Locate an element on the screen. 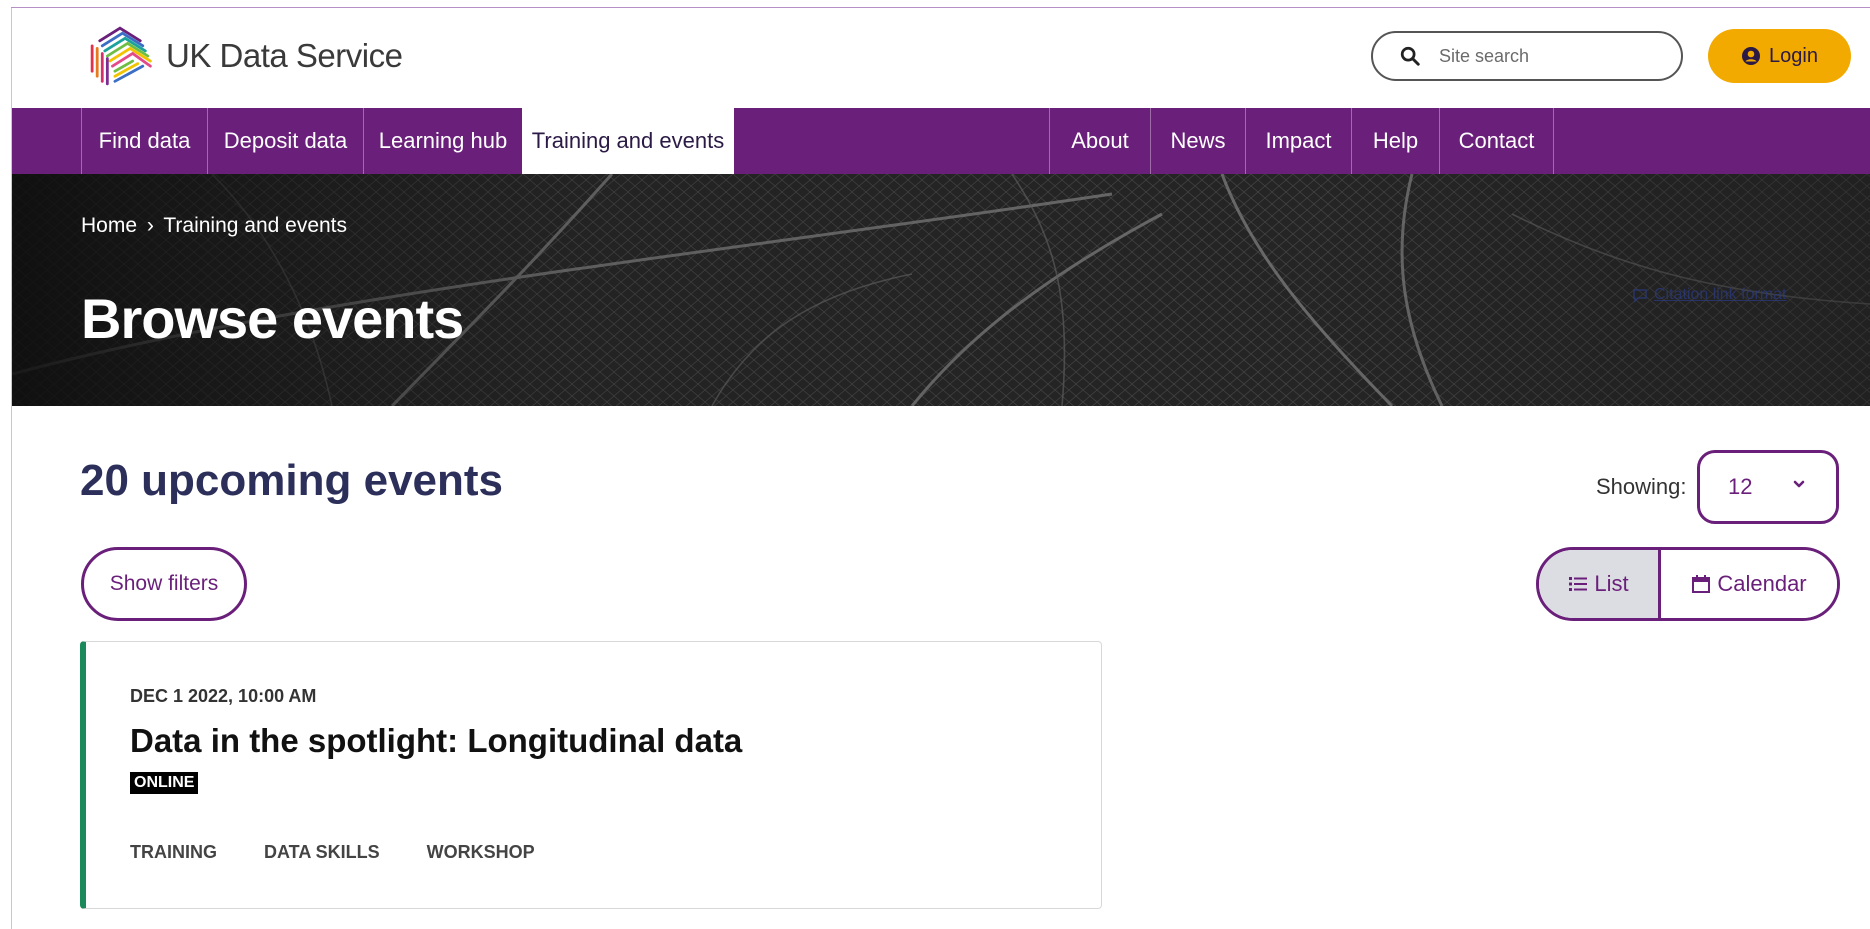  search-icon is located at coordinates (1410, 56).